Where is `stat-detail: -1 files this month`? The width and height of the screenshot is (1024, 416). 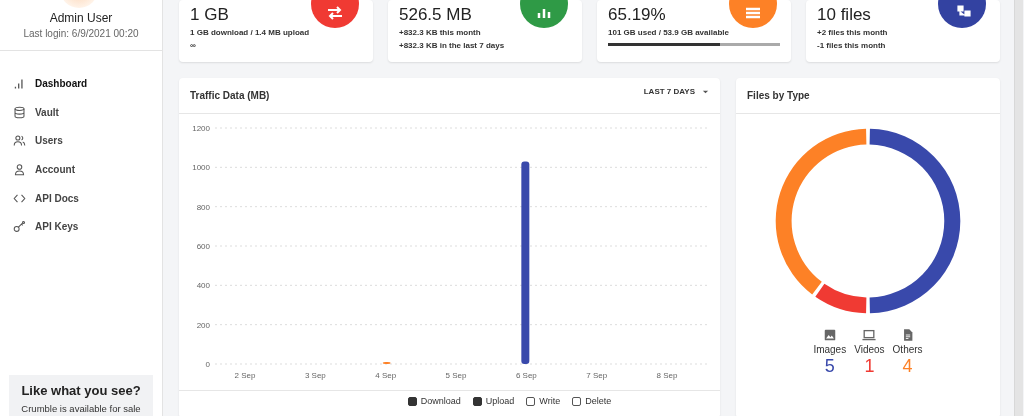
stat-detail: -1 files this month is located at coordinates (852, 45).